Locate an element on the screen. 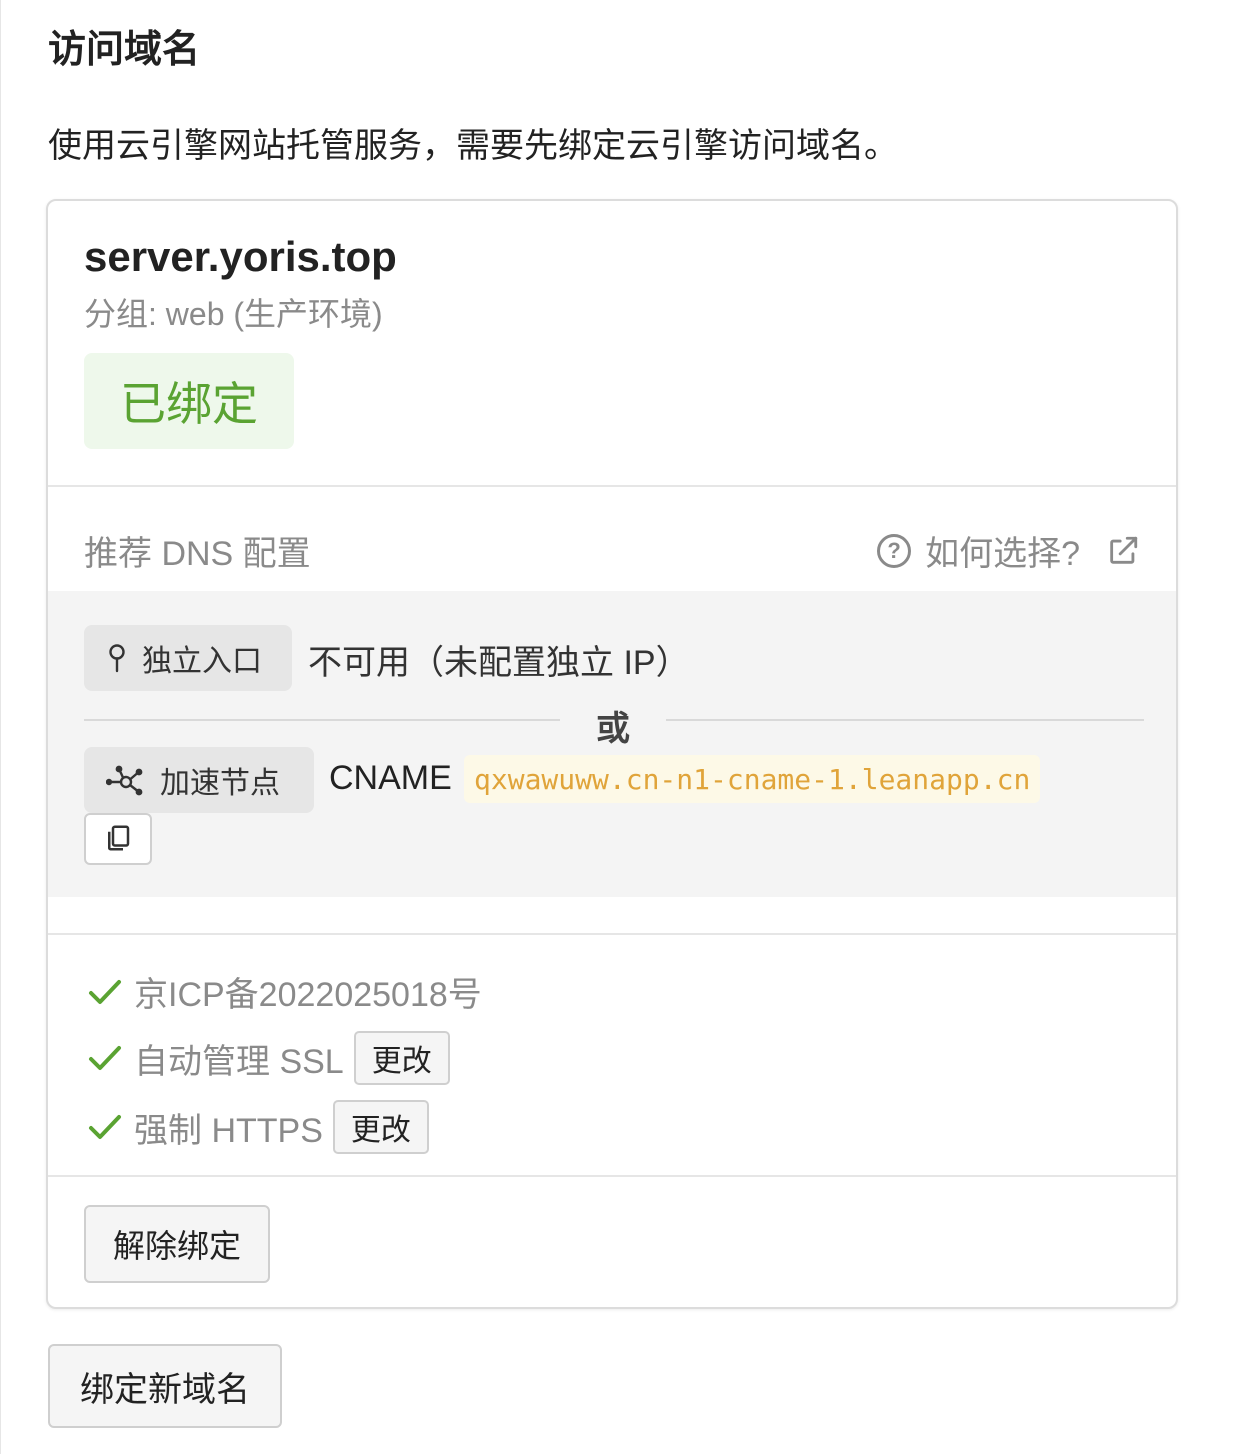  bind-new-domain-button: 绑定新域名 is located at coordinates (165, 1386).